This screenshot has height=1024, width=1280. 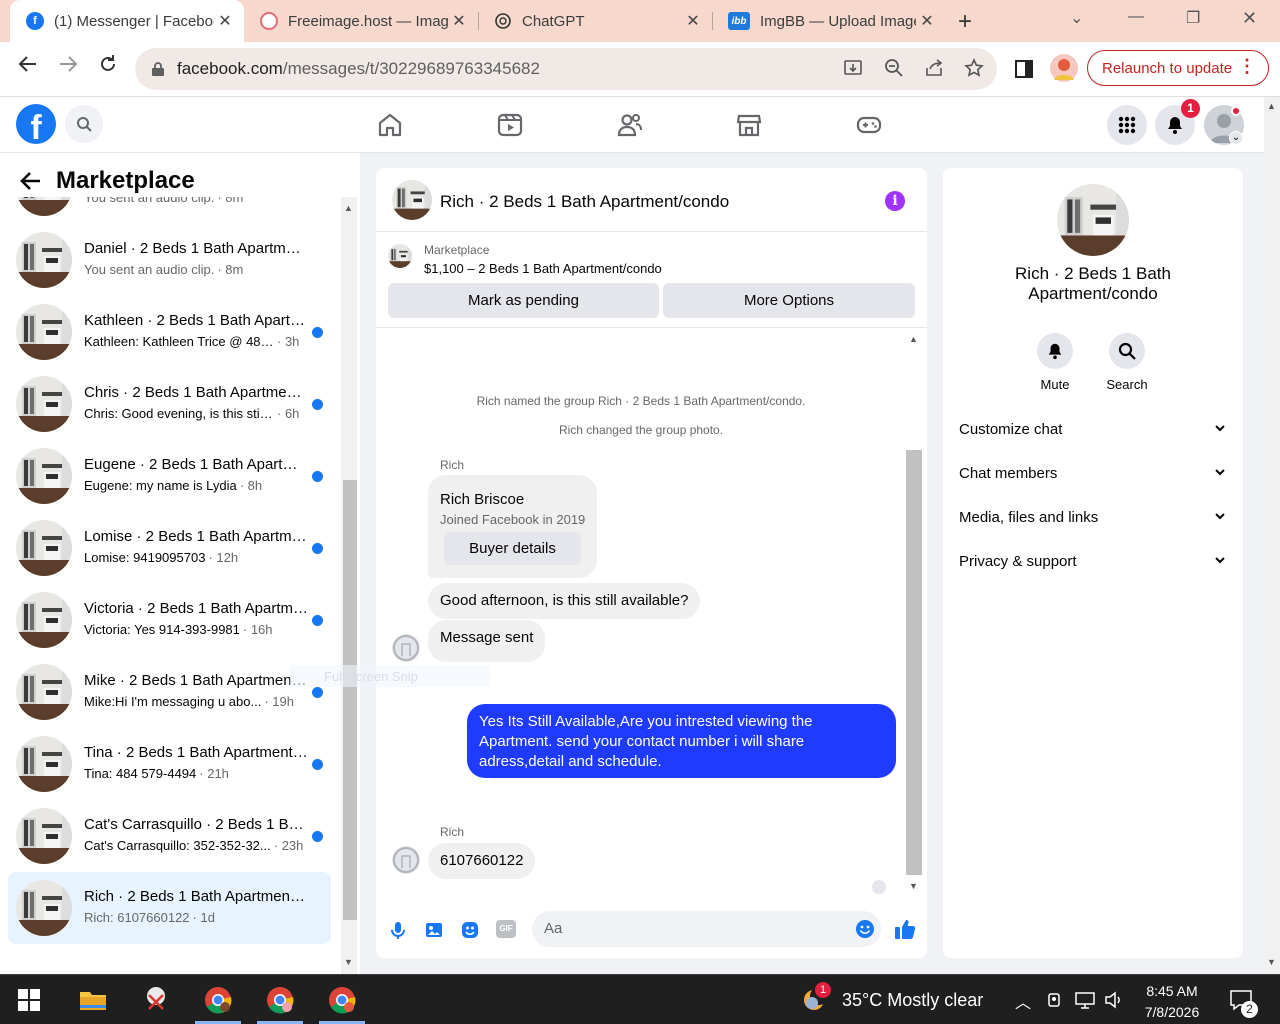 I want to click on incoming-message: 6107660122, so click(x=482, y=861).